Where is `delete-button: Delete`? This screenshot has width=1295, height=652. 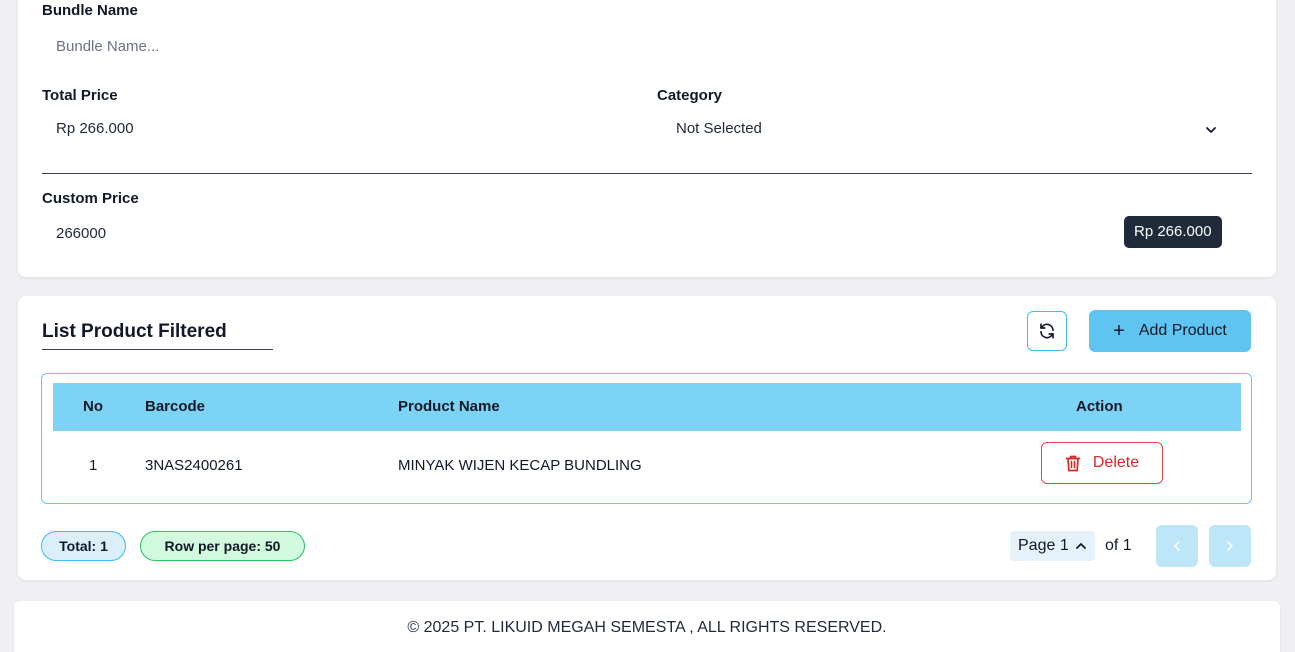
delete-button: Delete is located at coordinates (1102, 463).